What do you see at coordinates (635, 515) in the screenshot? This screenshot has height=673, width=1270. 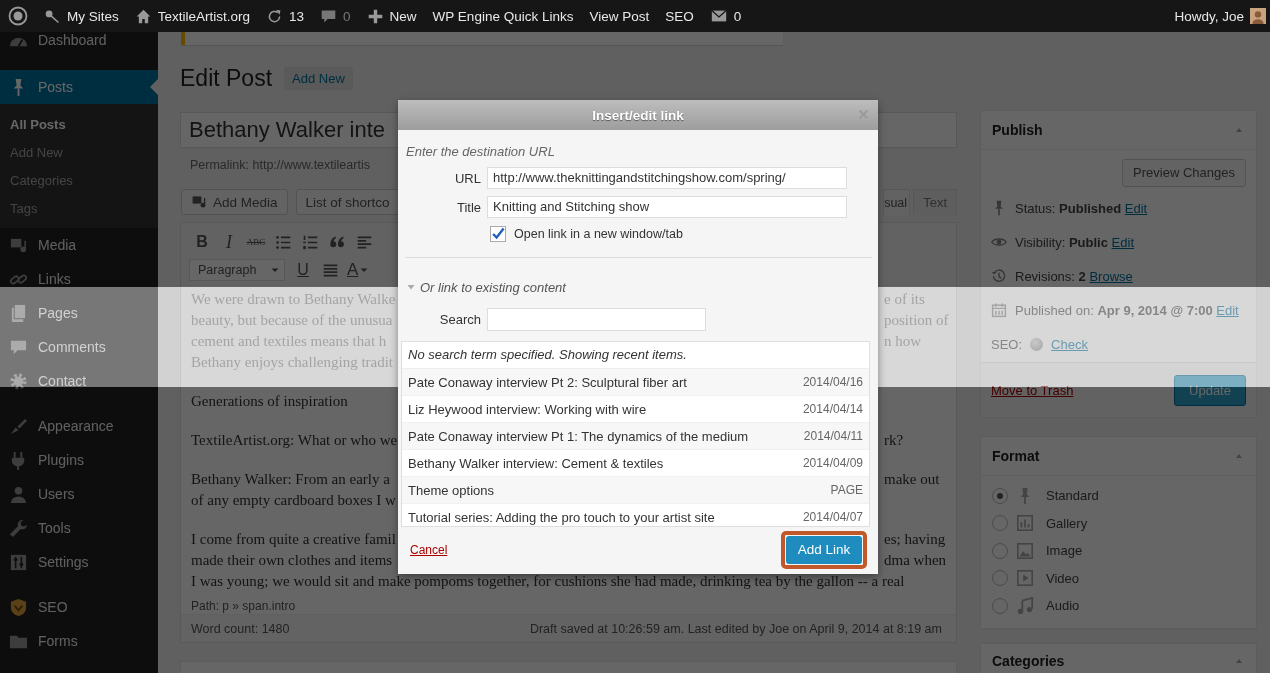 I see `result-item: Tutorial series: Adding the pro touch to your artist site 2014/04/07` at bounding box center [635, 515].